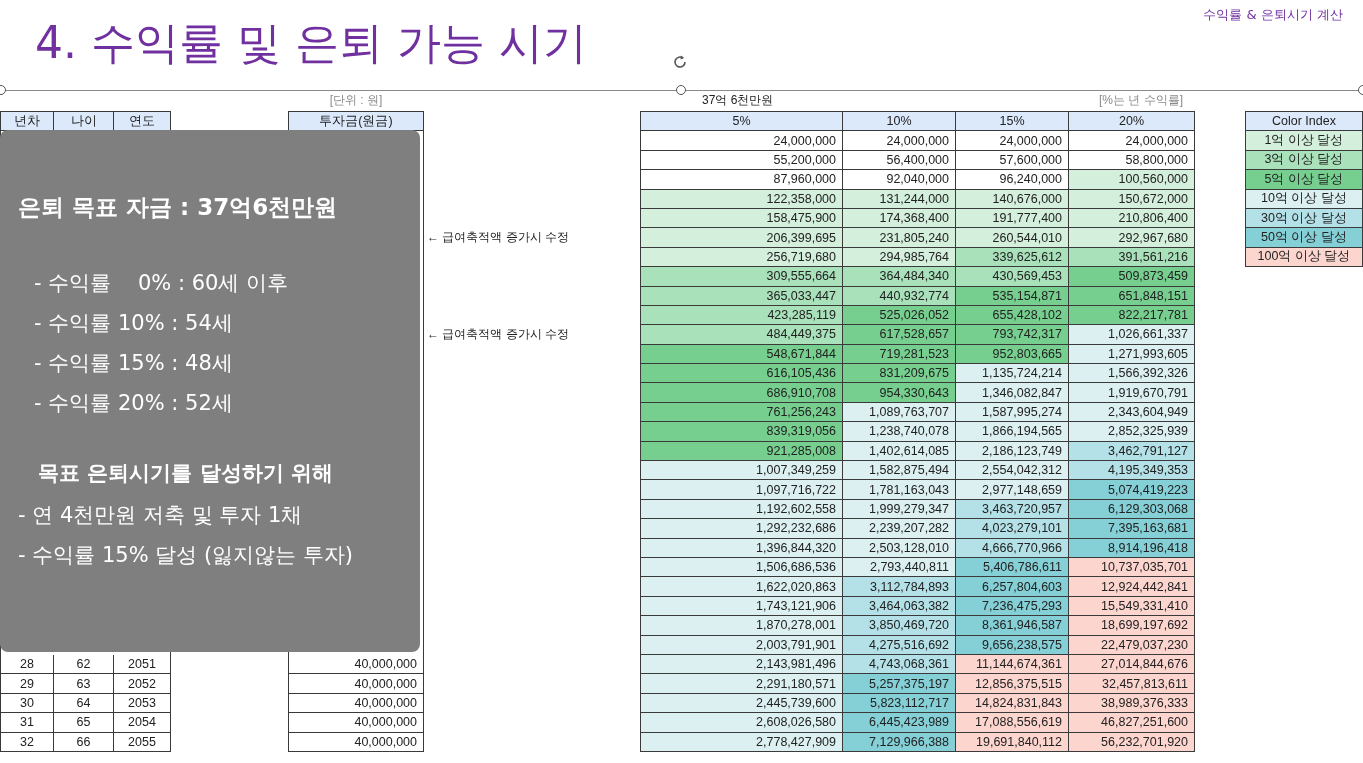  Describe the element at coordinates (742, 199) in the screenshot. I see `table-cell: 122,358,000` at that location.